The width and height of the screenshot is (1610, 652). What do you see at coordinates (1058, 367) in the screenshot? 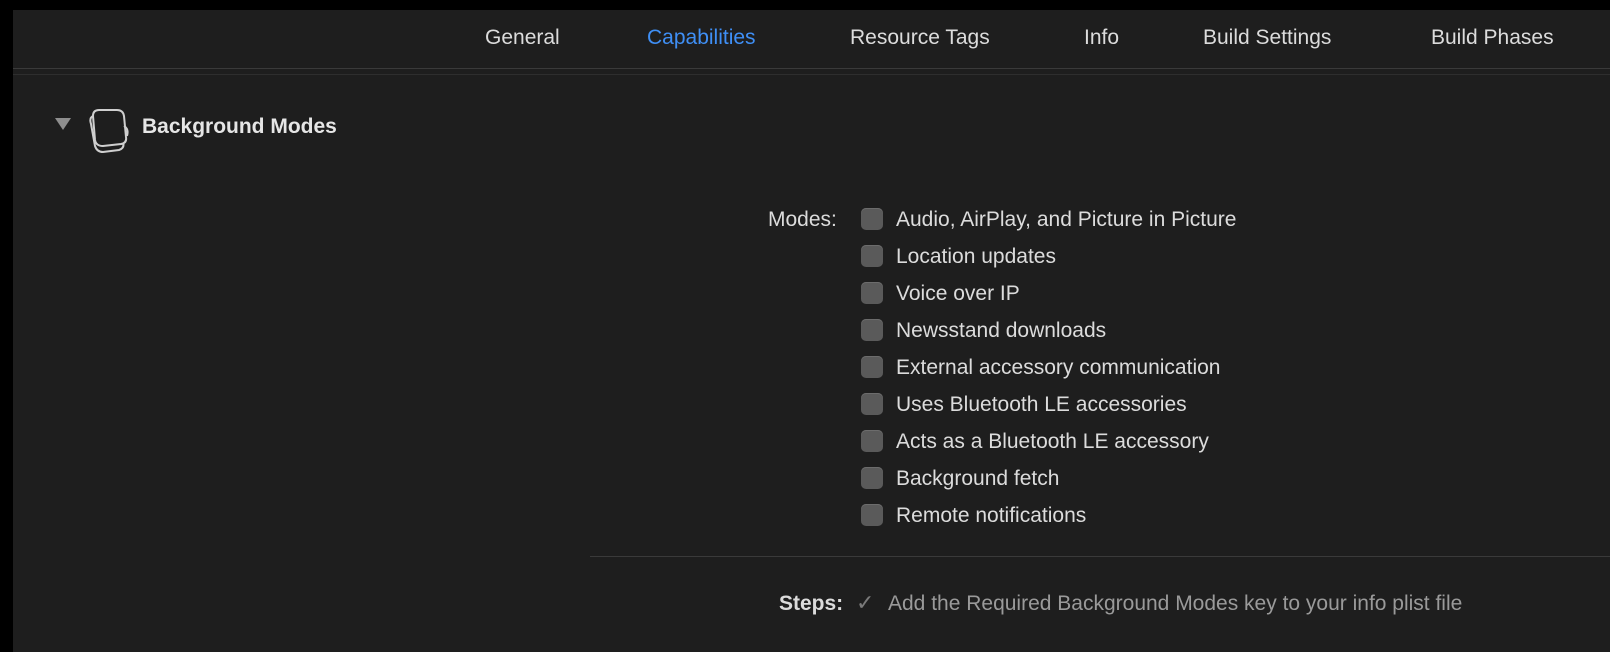
I see `mode-label: External accessory communication` at bounding box center [1058, 367].